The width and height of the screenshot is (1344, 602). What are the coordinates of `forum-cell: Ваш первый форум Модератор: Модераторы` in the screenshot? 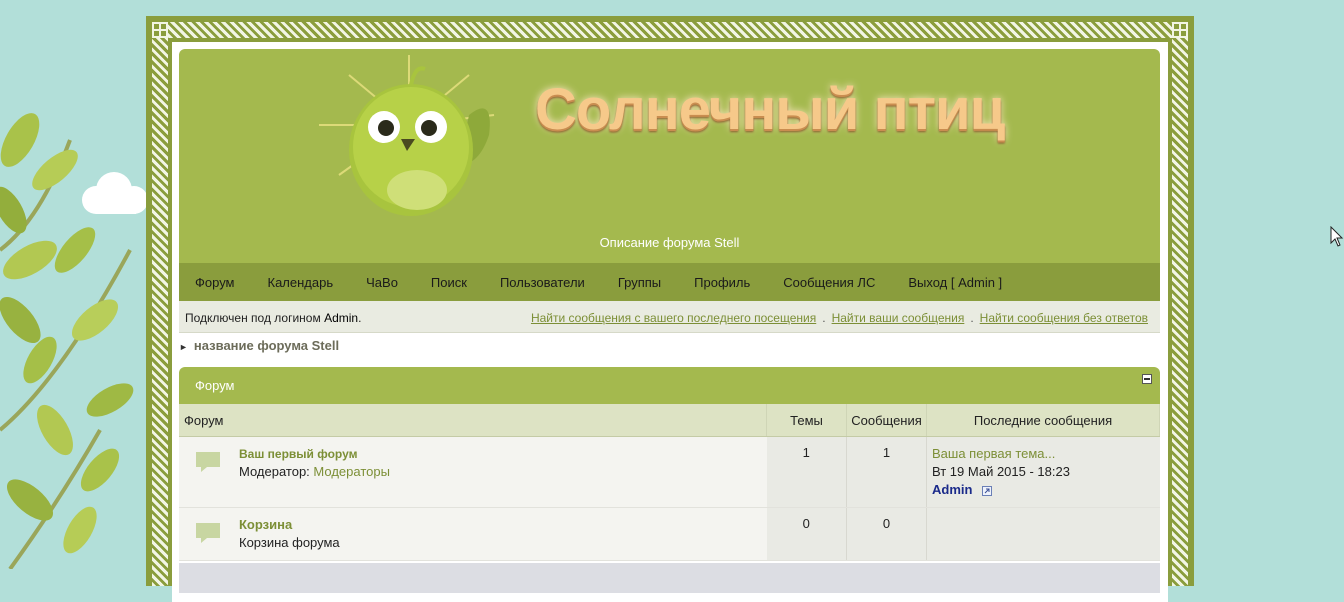 It's located at (473, 472).